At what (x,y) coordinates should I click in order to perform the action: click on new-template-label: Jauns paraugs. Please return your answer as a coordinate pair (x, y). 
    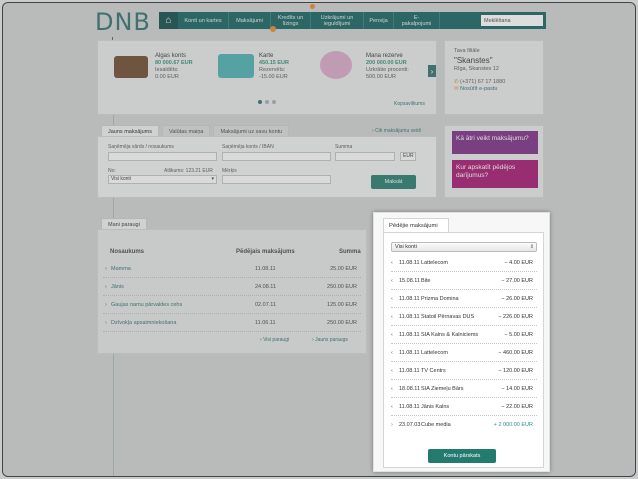
    Looking at the image, I should click on (331, 340).